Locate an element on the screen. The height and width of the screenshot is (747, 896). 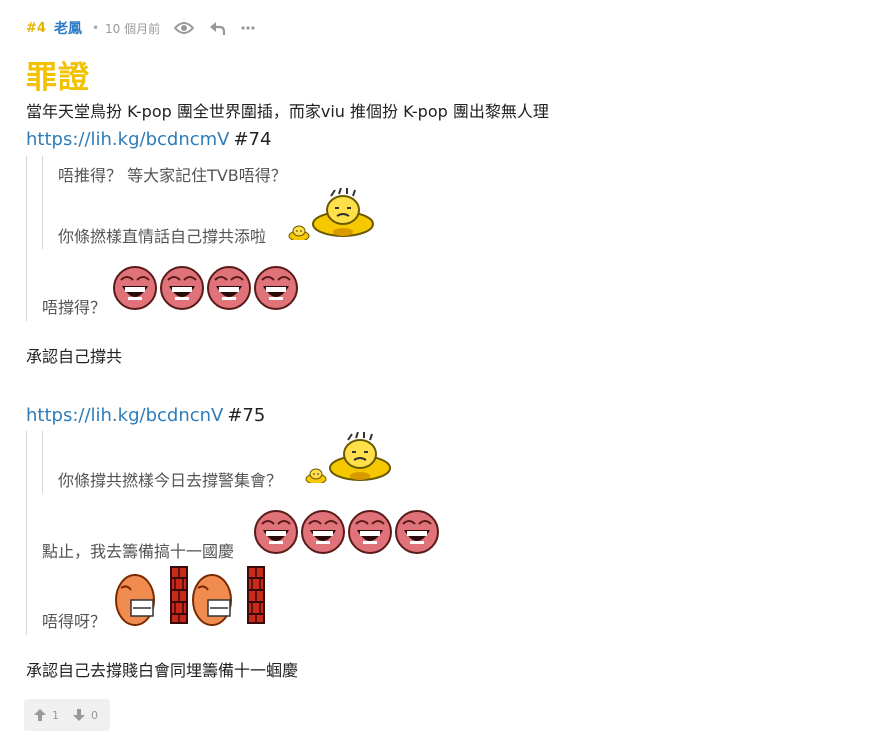
reference-1: https://lih.kg/bcdncmV #74 is located at coordinates (148, 139).